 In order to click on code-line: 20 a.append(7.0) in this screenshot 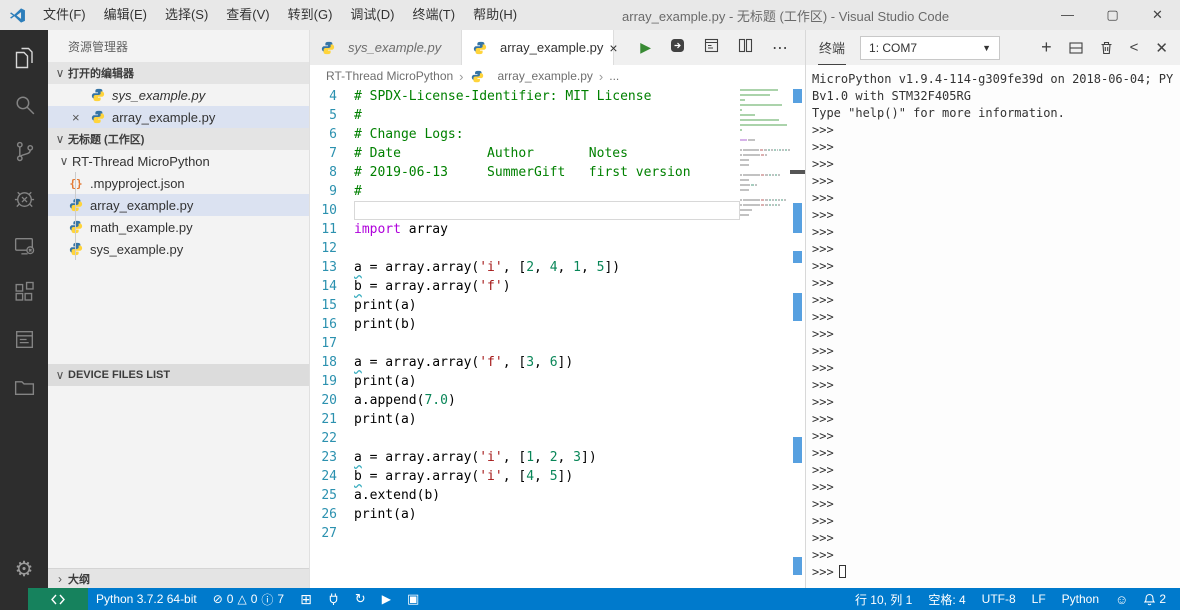, I will do `click(525, 400)`.